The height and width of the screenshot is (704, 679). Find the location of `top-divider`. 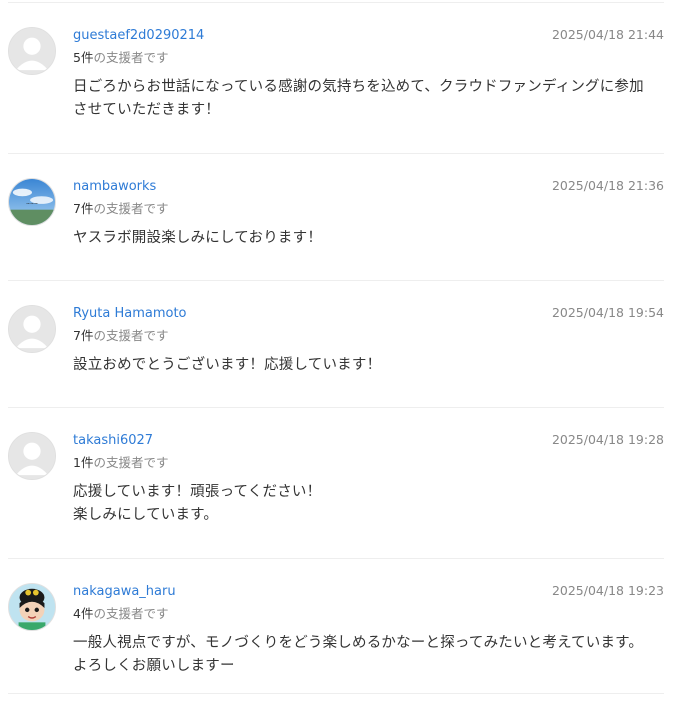

top-divider is located at coordinates (336, 2).